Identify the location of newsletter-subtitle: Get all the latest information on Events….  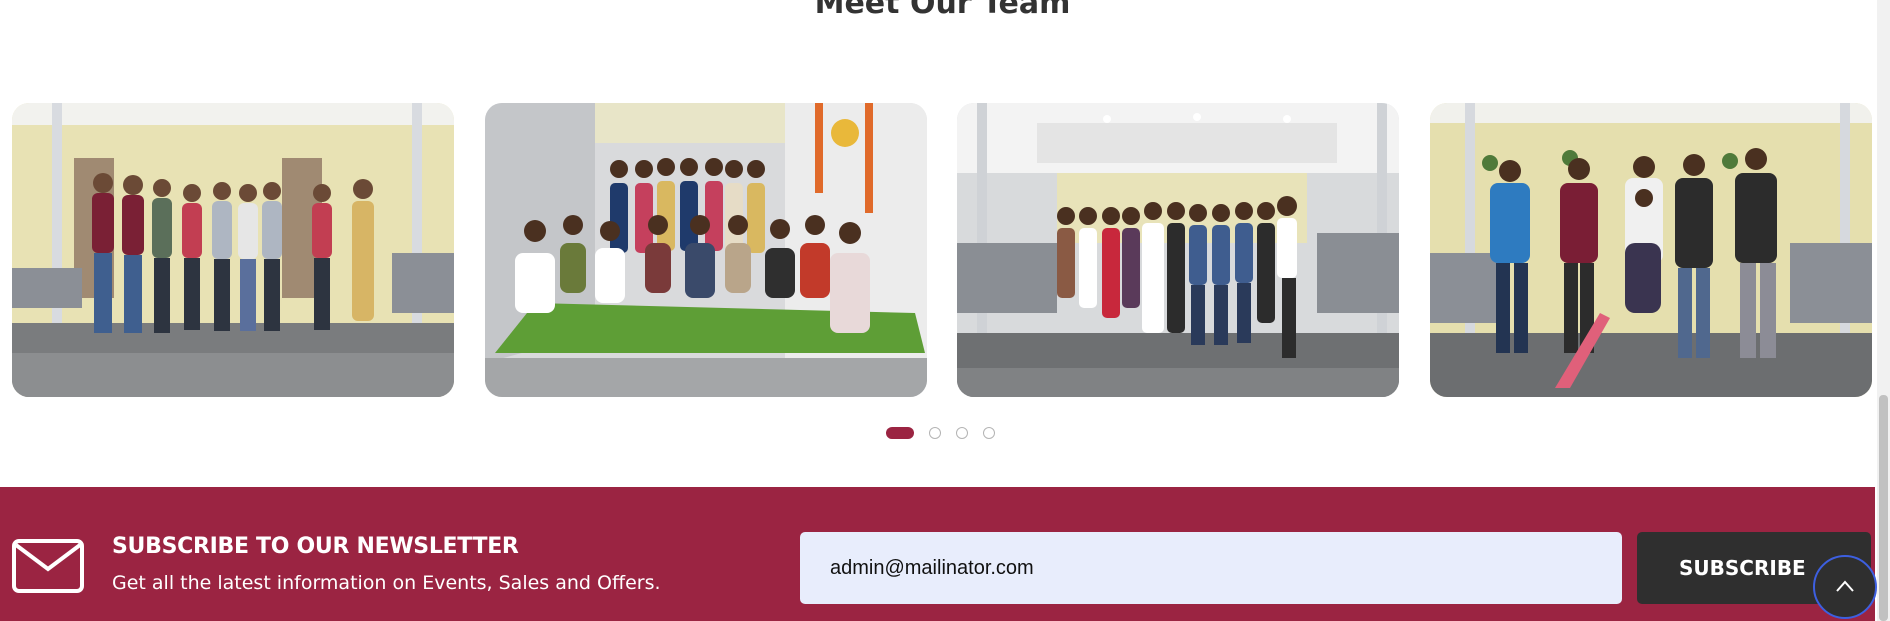
(386, 583).